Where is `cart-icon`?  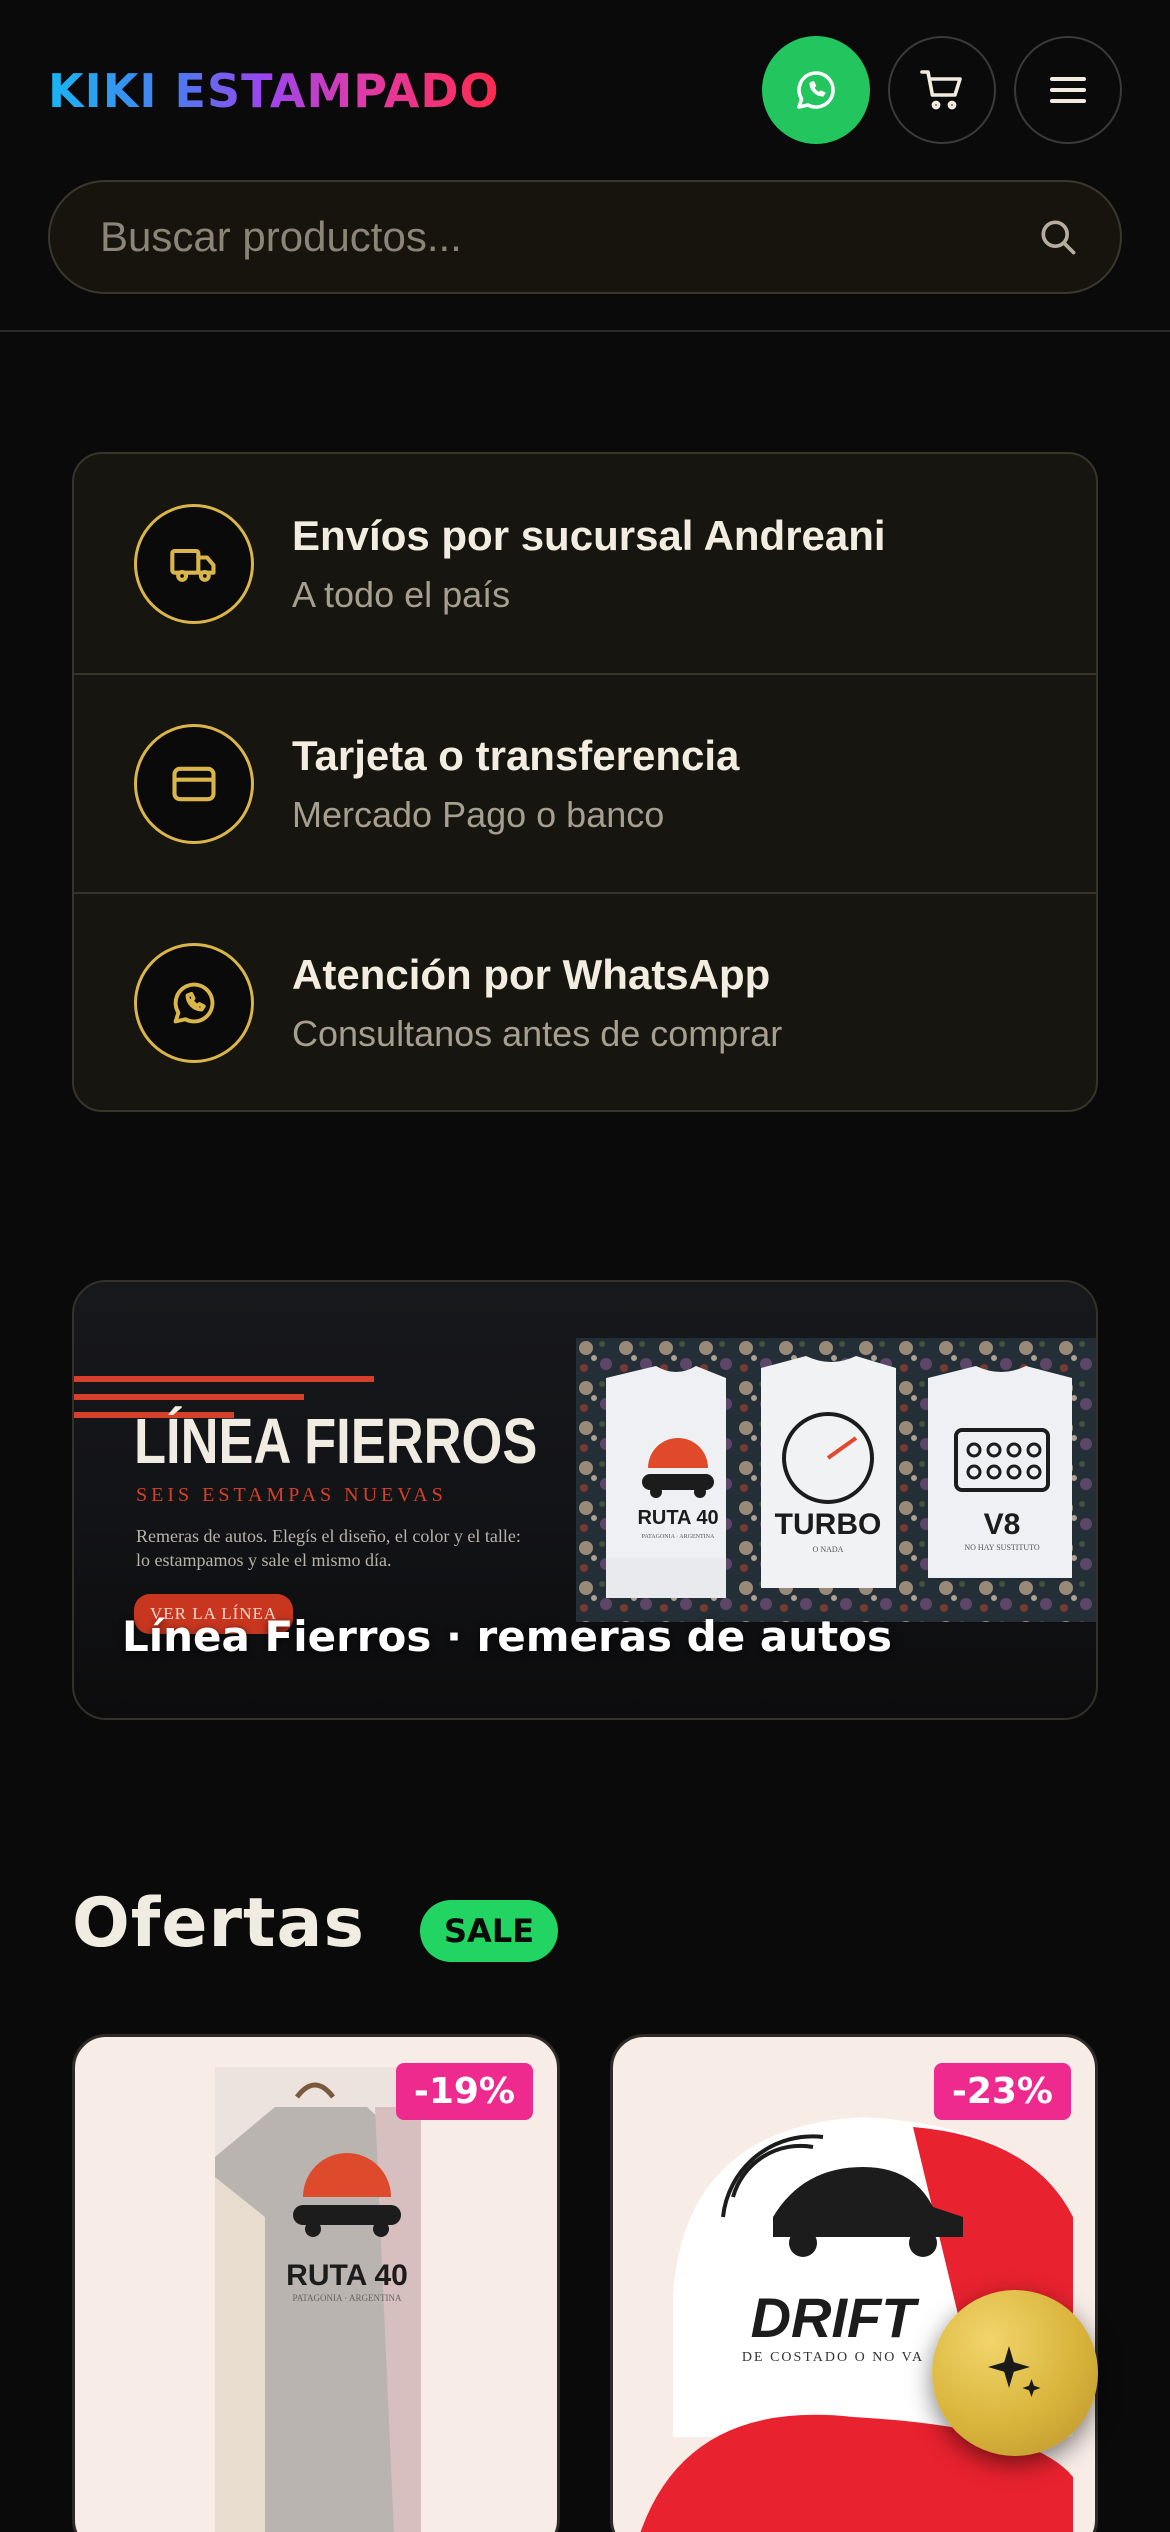
cart-icon is located at coordinates (941, 90).